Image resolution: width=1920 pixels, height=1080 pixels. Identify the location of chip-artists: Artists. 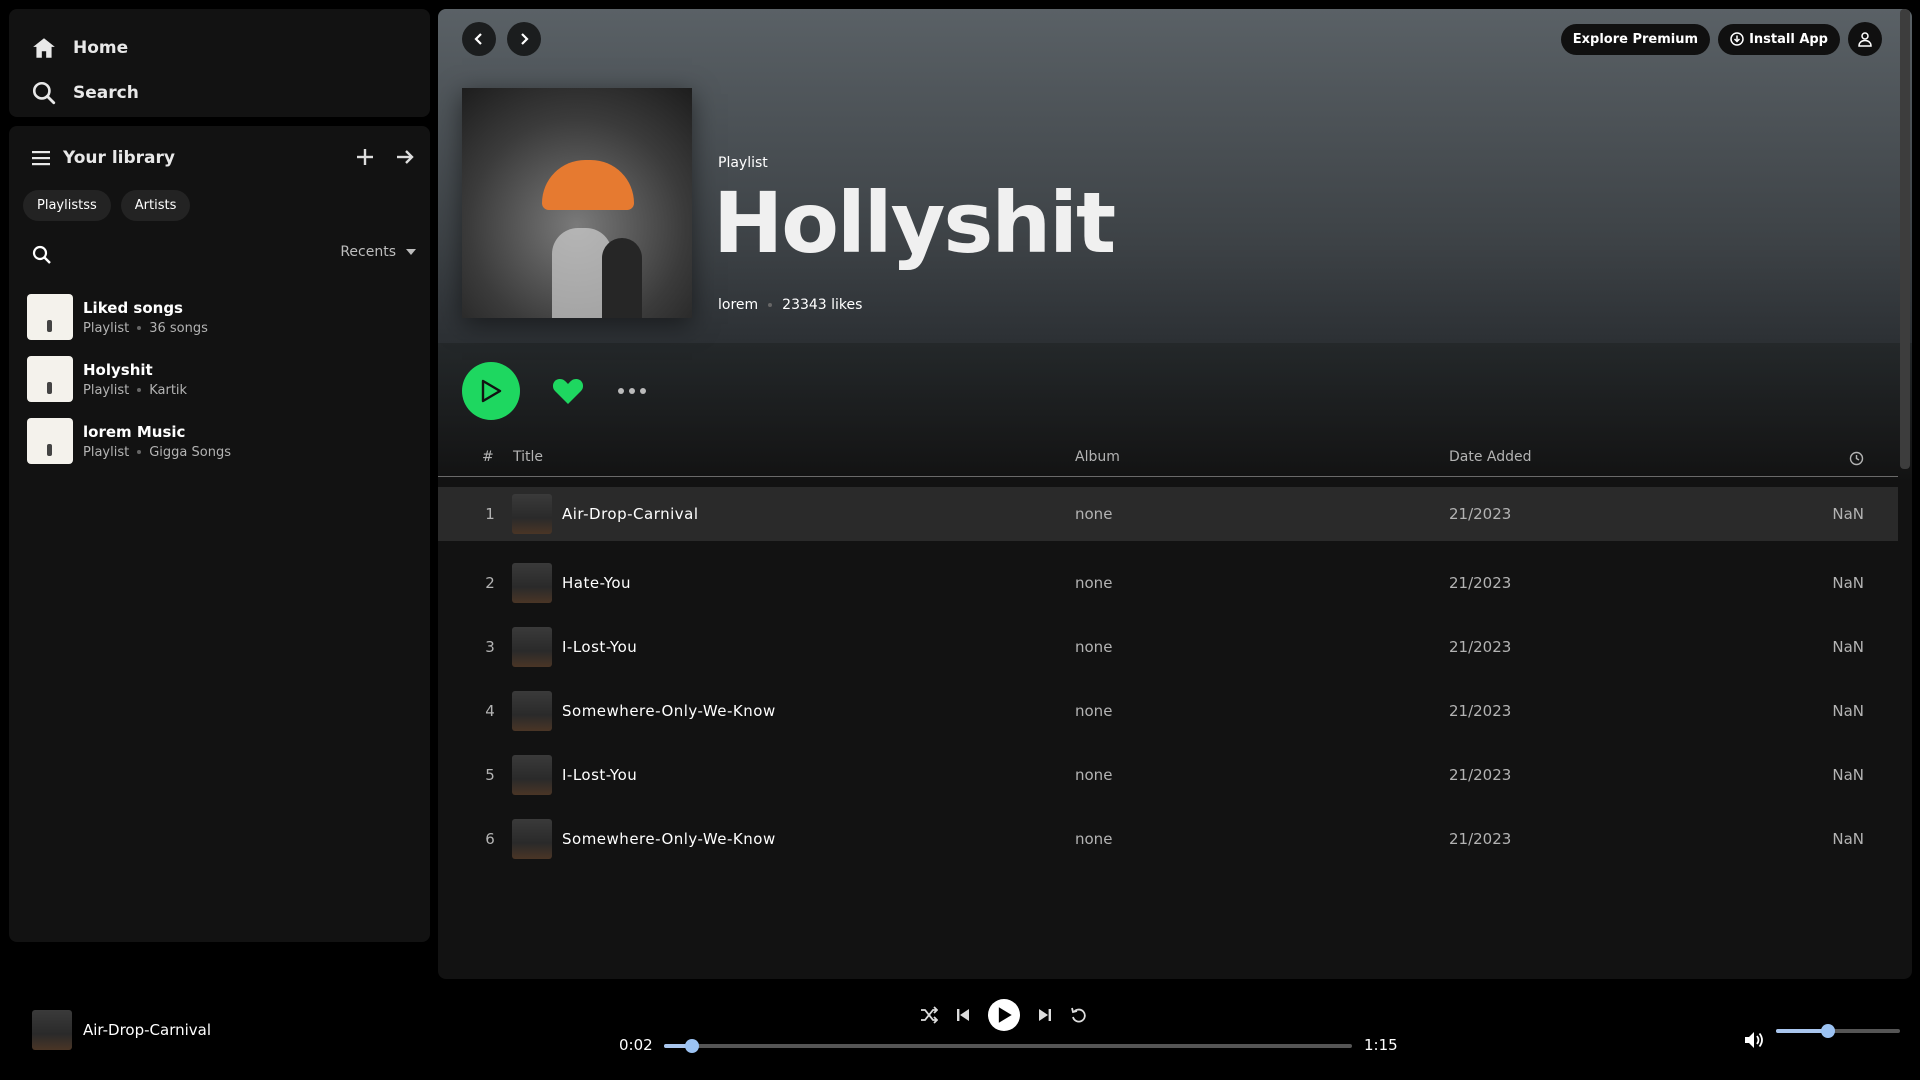
(155, 205).